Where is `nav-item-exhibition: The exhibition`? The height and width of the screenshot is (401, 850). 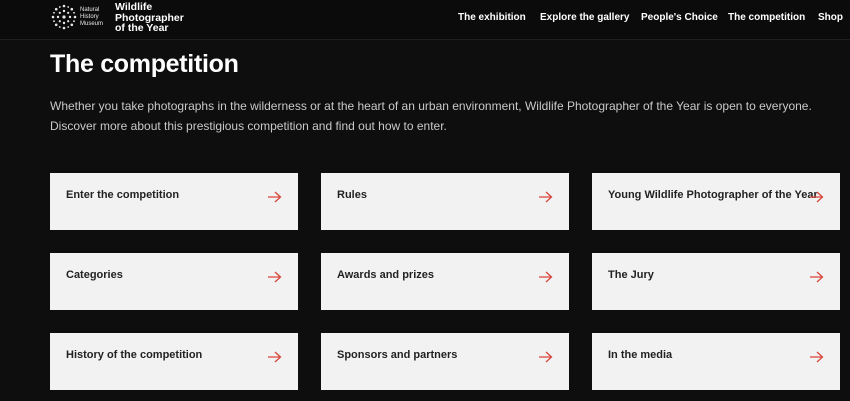
nav-item-exhibition: The exhibition is located at coordinates (492, 17).